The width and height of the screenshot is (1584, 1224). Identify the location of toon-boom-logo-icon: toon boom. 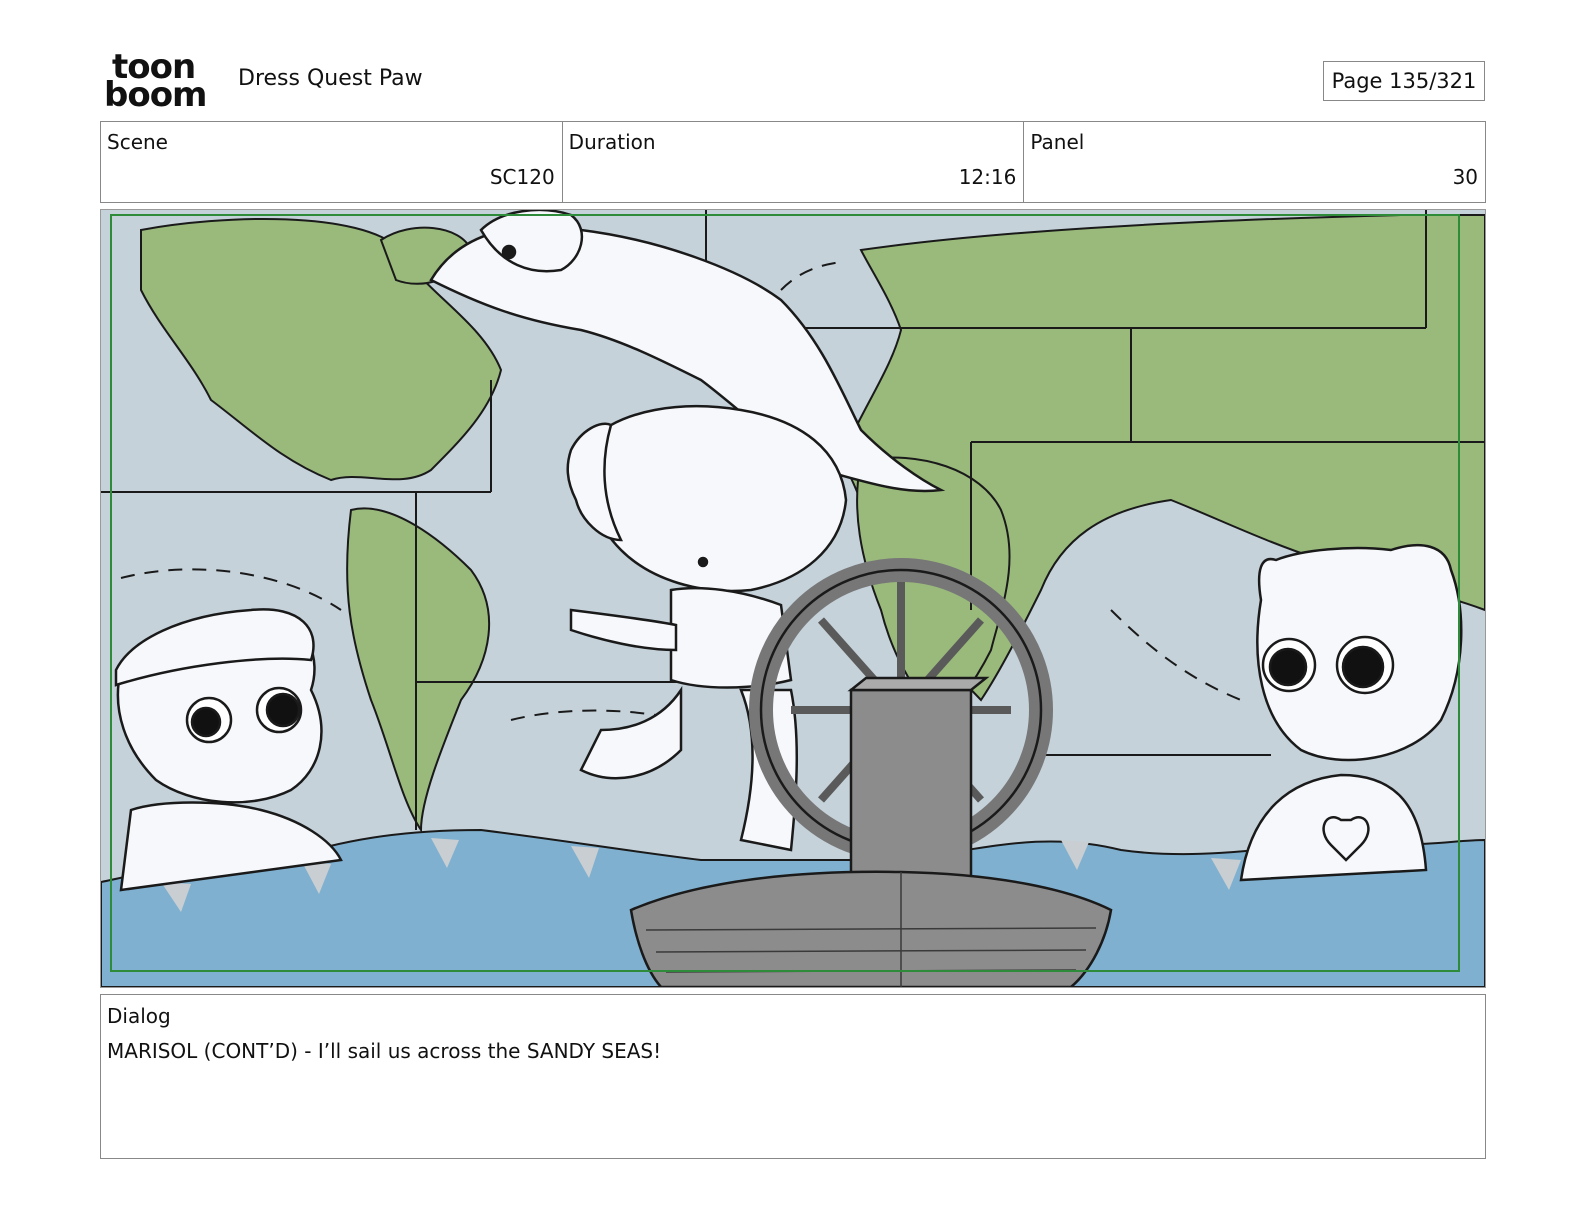
(160, 82).